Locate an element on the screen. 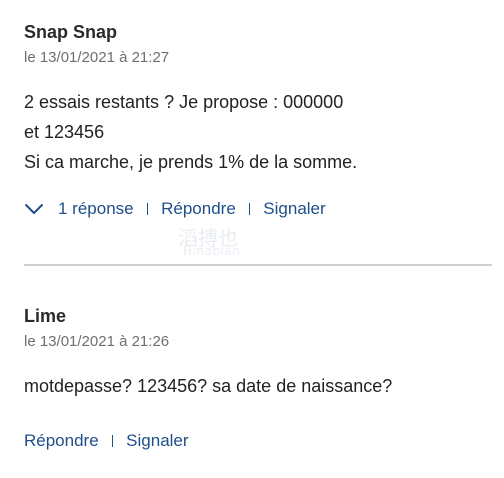  comment-author: Lime is located at coordinates (45, 316).